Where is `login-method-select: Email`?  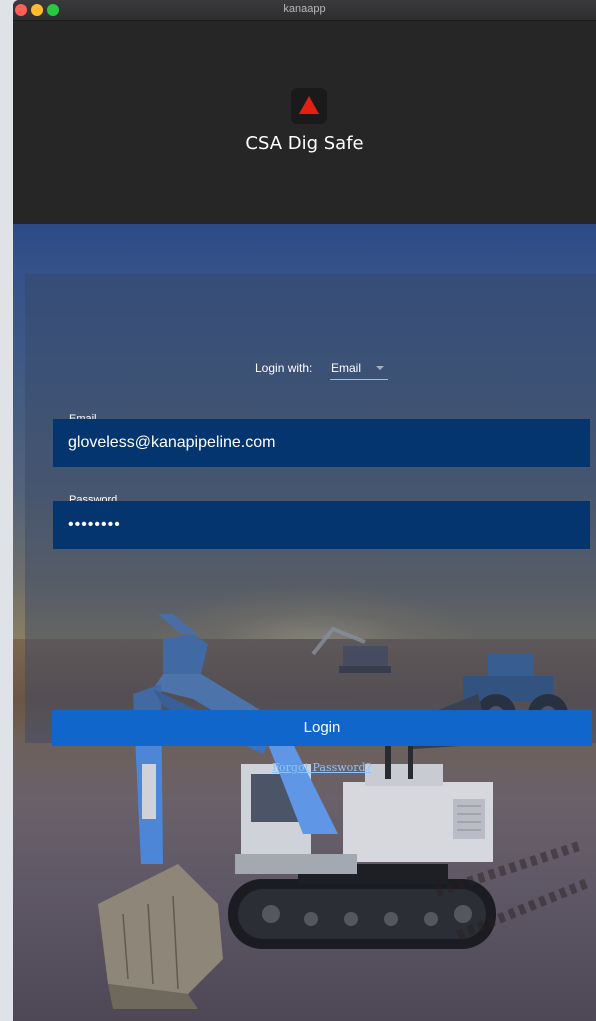
login-method-select: Email is located at coordinates (359, 369).